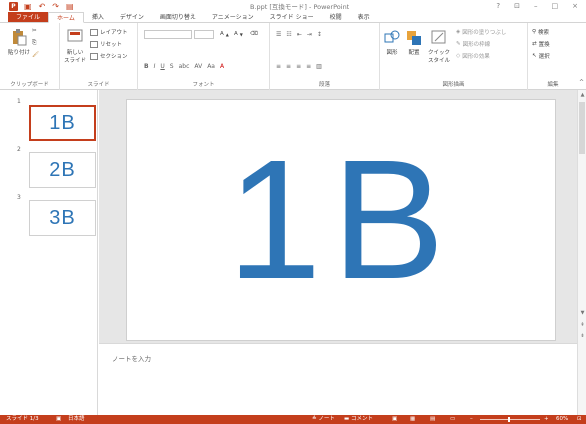 Image resolution: width=586 pixels, height=424 pixels. Describe the element at coordinates (541, 44) in the screenshot. I see `replace-button: ⇄ 置換` at that location.